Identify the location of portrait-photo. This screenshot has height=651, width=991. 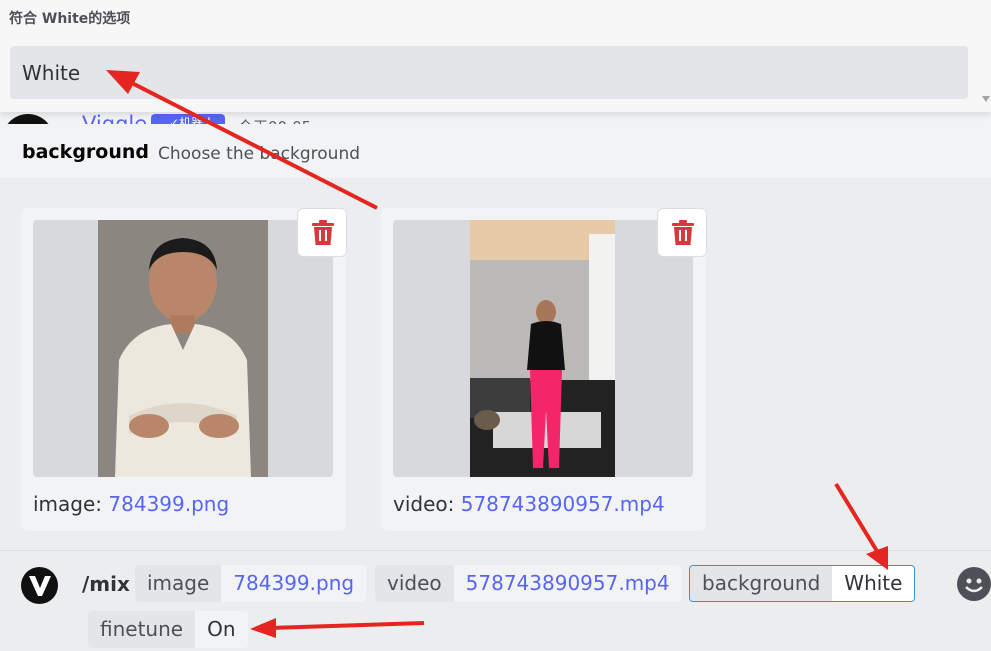
(183, 348).